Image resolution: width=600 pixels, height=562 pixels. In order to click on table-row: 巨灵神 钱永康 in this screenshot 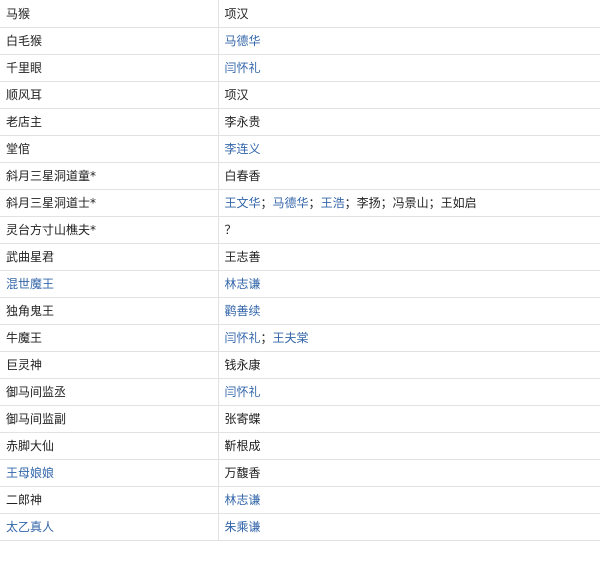, I will do `click(300, 364)`.